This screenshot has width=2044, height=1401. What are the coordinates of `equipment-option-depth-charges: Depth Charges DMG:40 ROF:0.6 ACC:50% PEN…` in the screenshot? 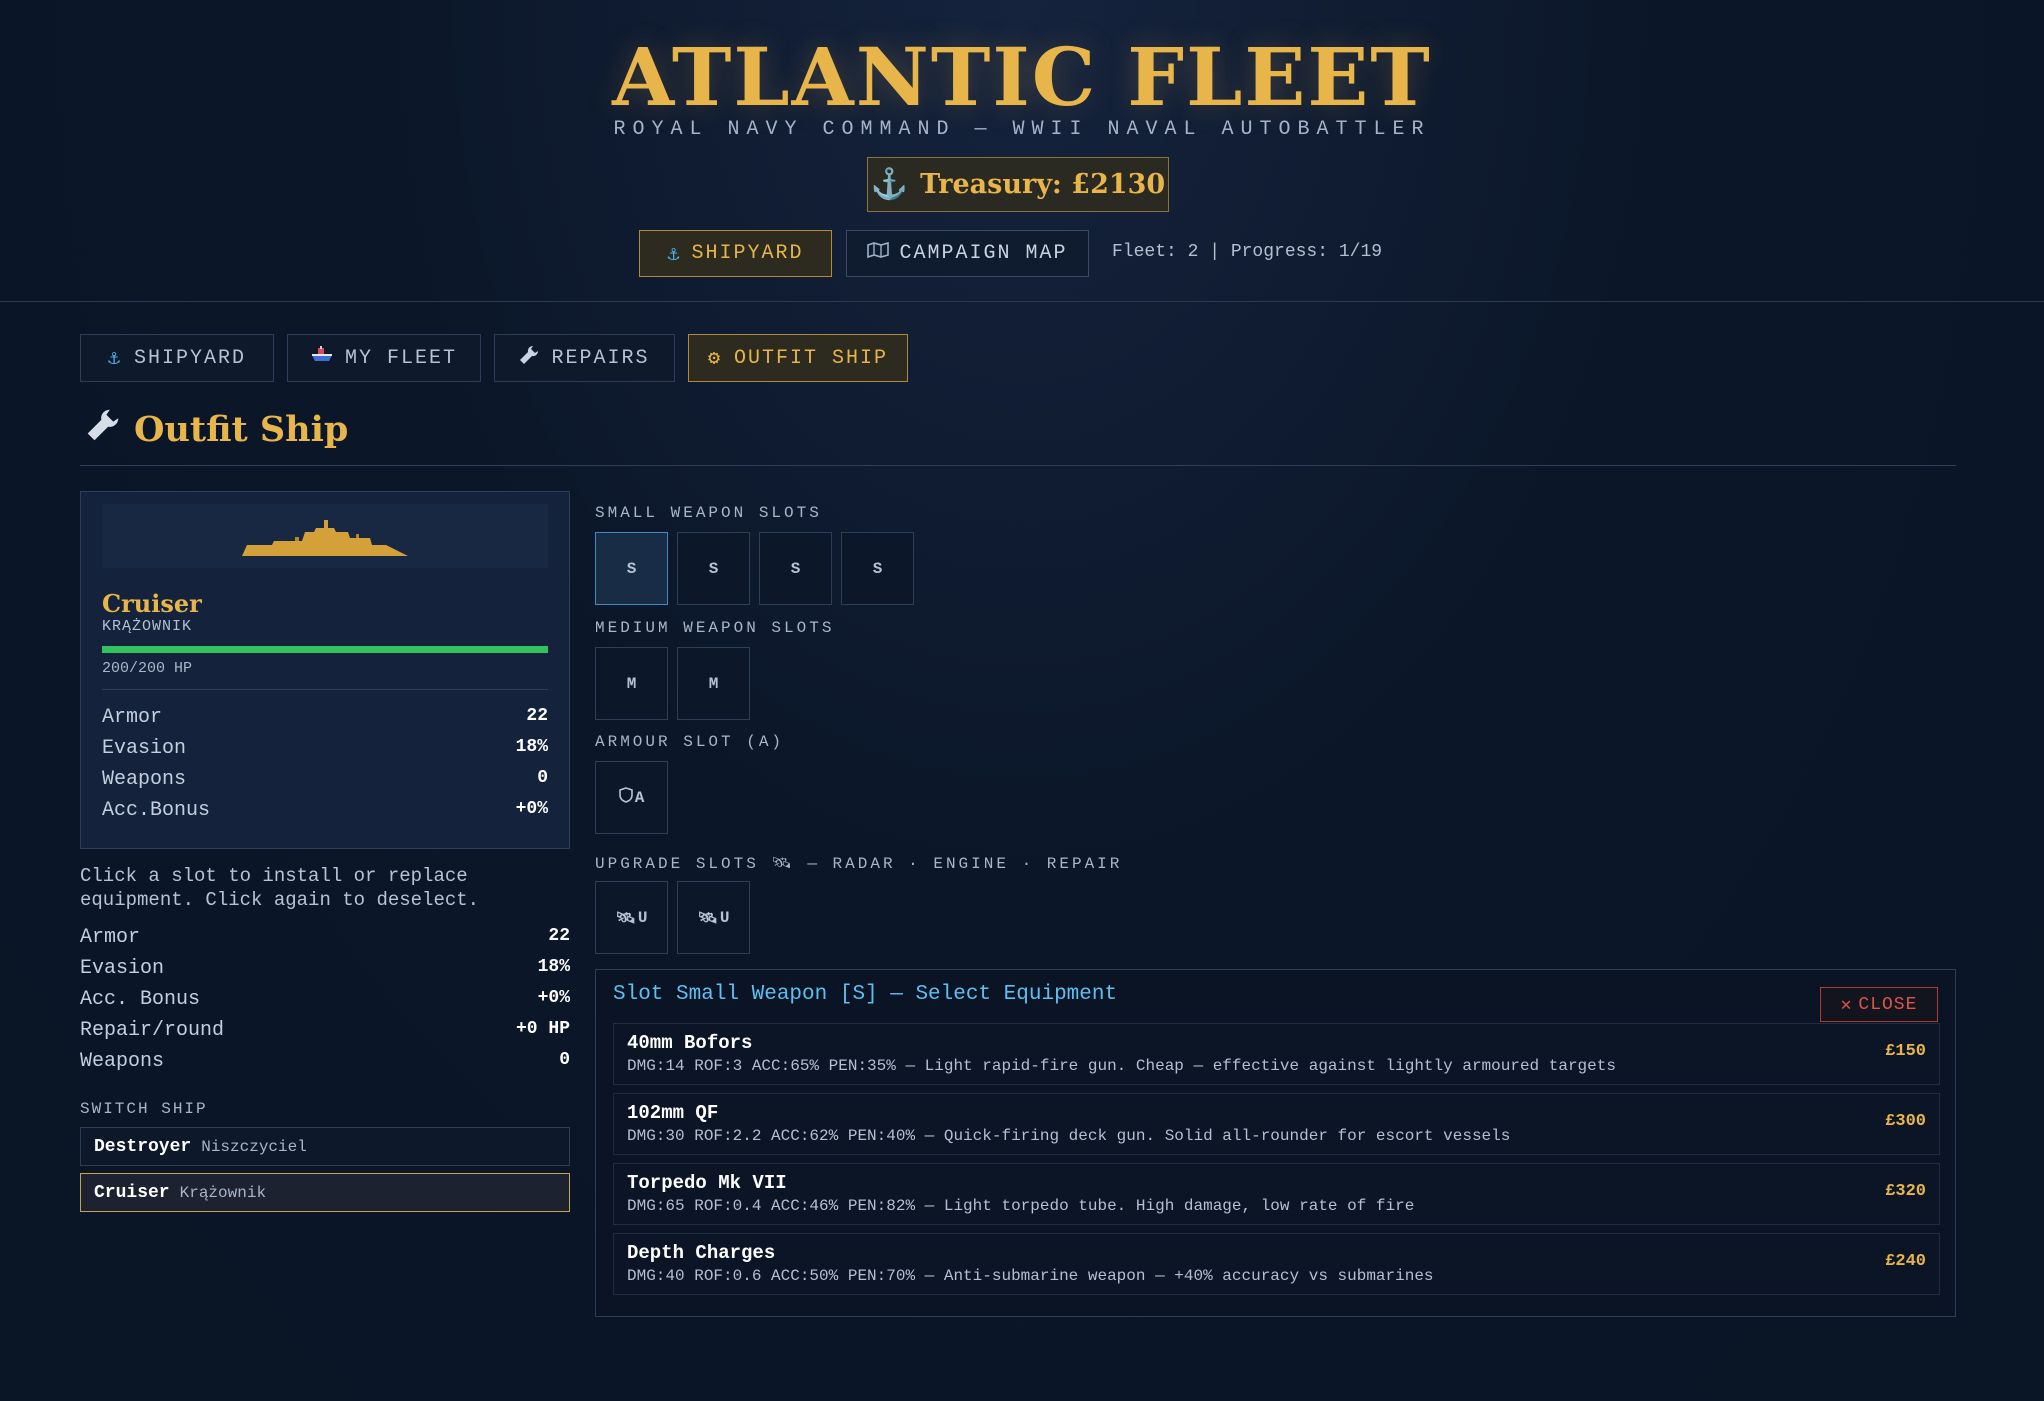 It's located at (1276, 1264).